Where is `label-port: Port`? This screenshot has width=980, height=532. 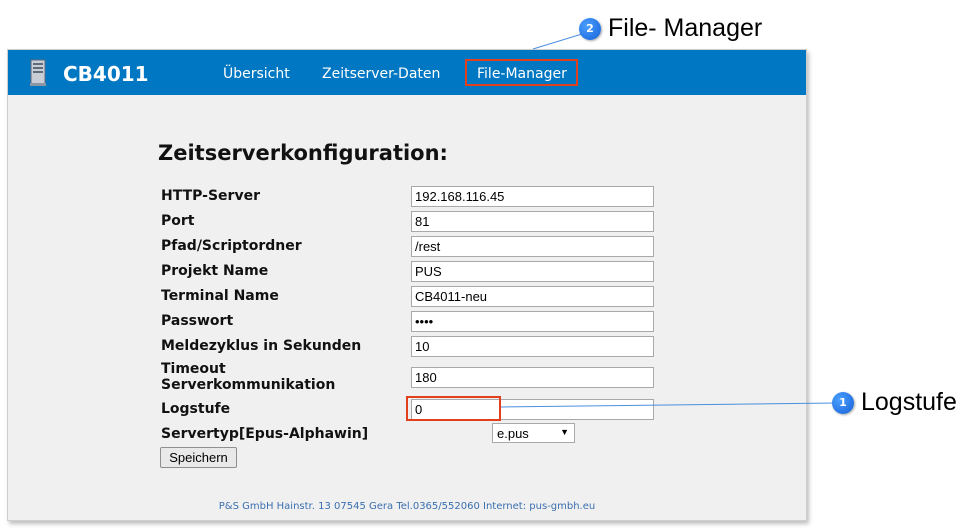
label-port: Port is located at coordinates (178, 221).